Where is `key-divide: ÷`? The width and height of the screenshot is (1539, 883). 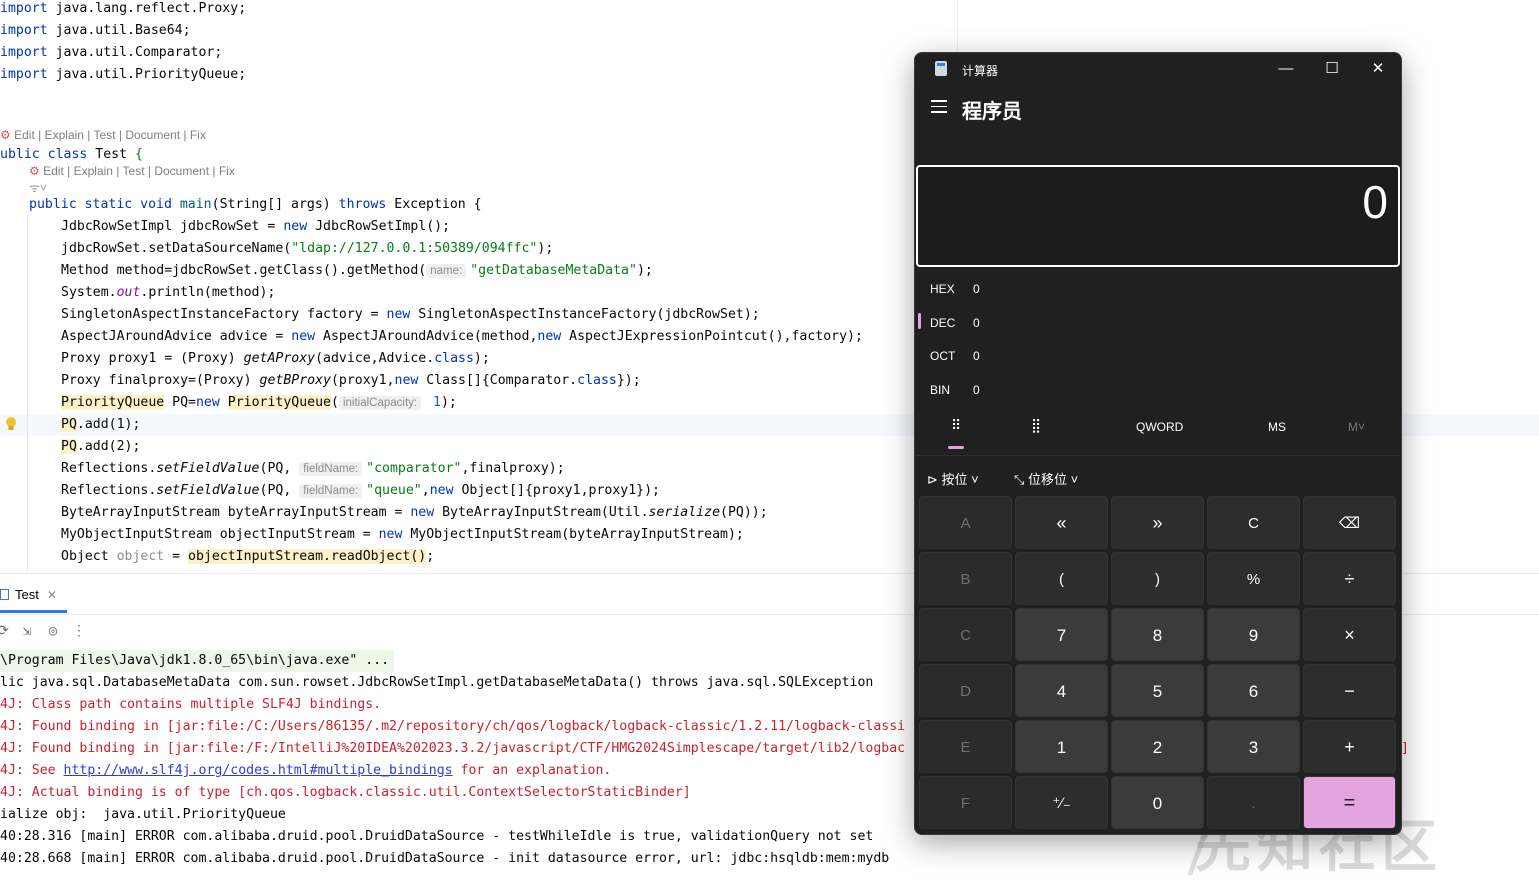 key-divide: ÷ is located at coordinates (1349, 578).